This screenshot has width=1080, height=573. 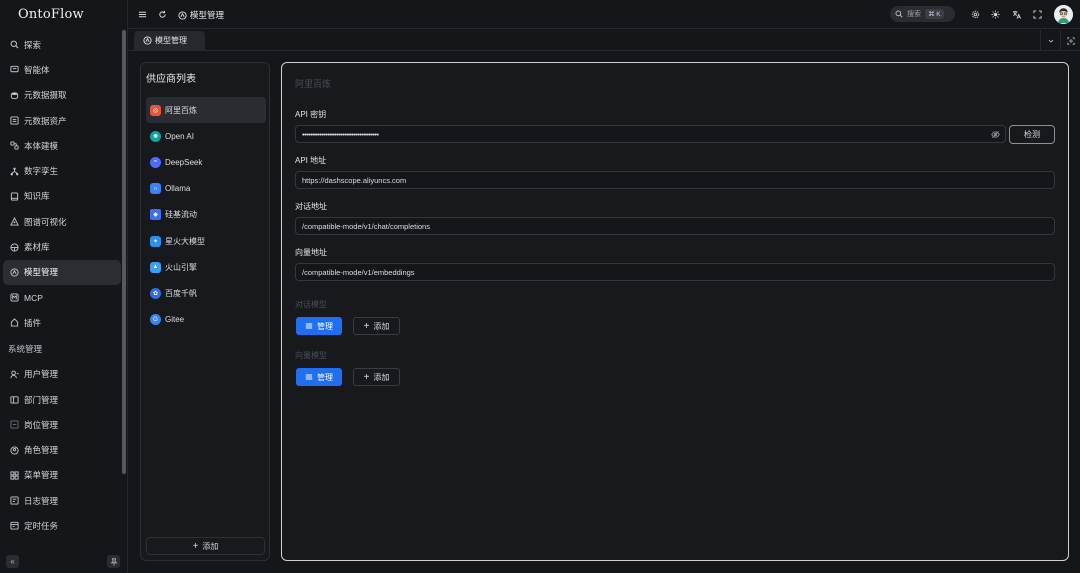 What do you see at coordinates (62, 196) in the screenshot?
I see `sidebar-item-knowledge: 知识库` at bounding box center [62, 196].